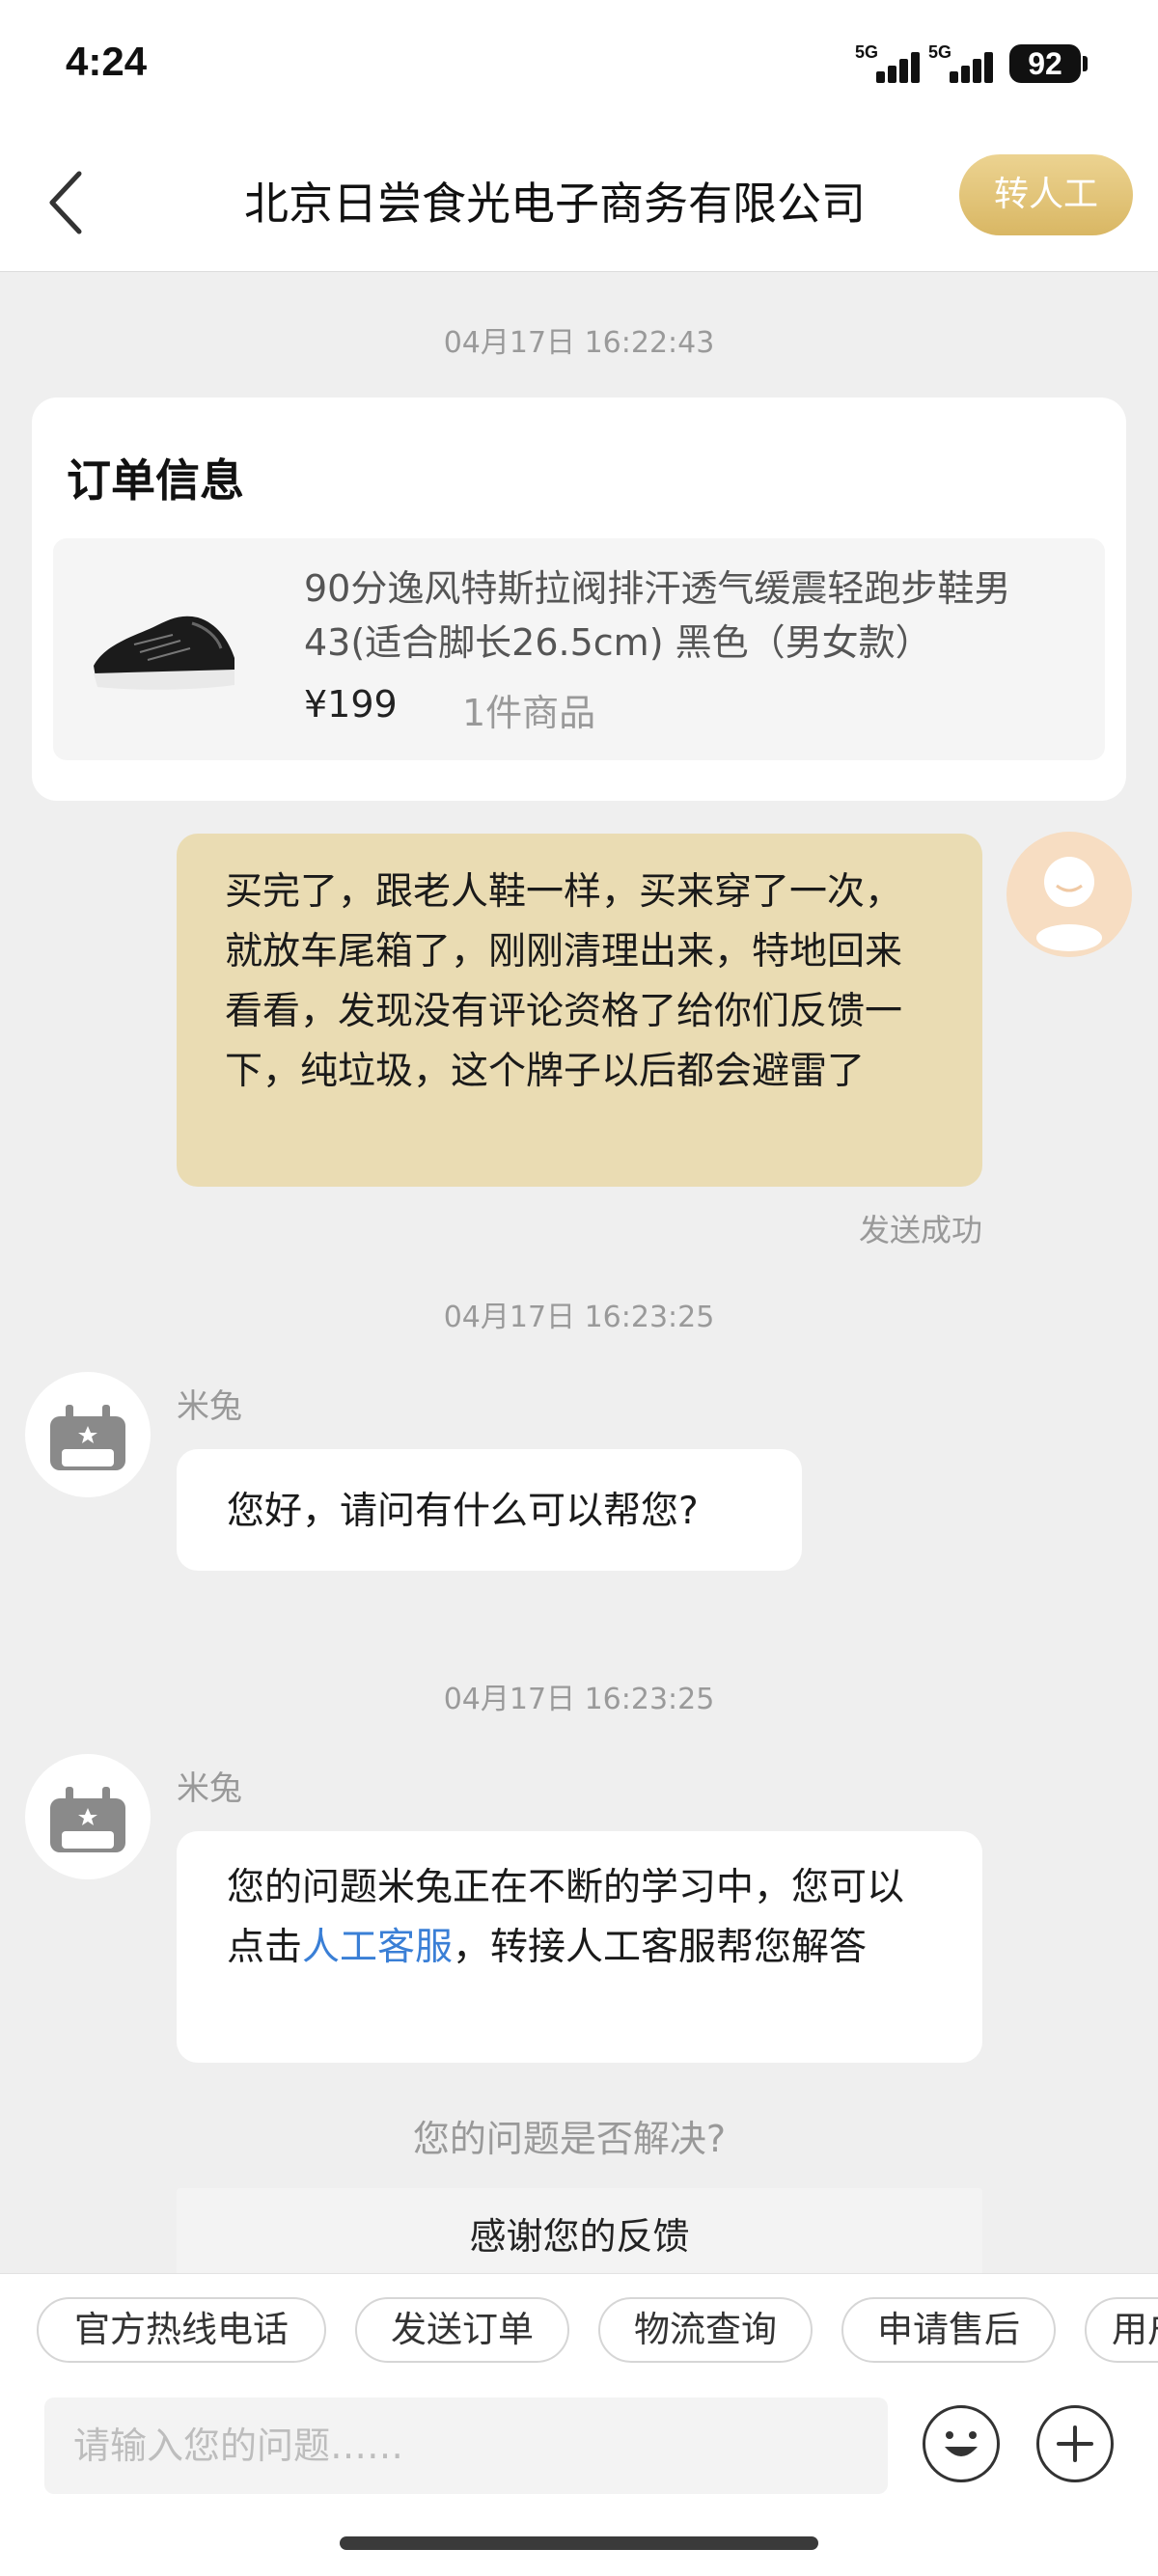 This screenshot has height=2576, width=1158. I want to click on signal-icon-2: 5G, so click(963, 63).